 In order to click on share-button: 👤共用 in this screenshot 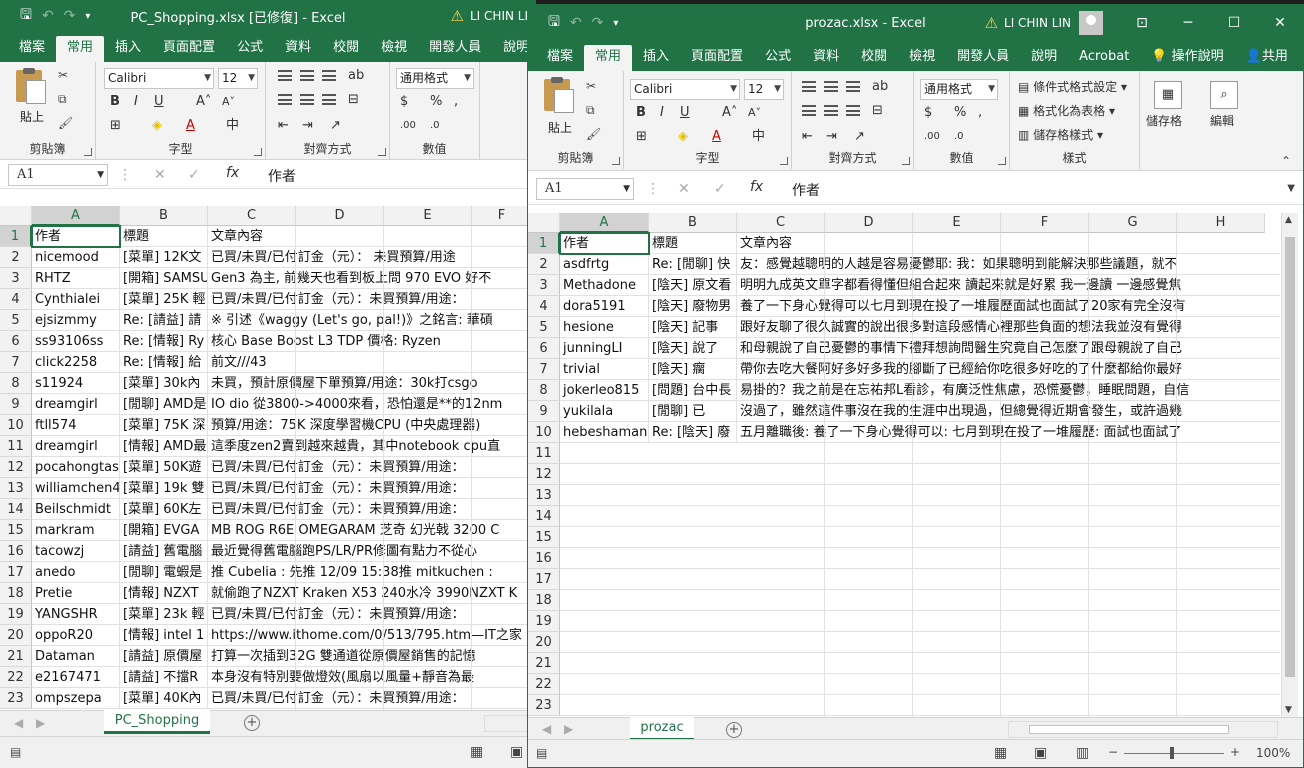, I will do `click(1267, 58)`.